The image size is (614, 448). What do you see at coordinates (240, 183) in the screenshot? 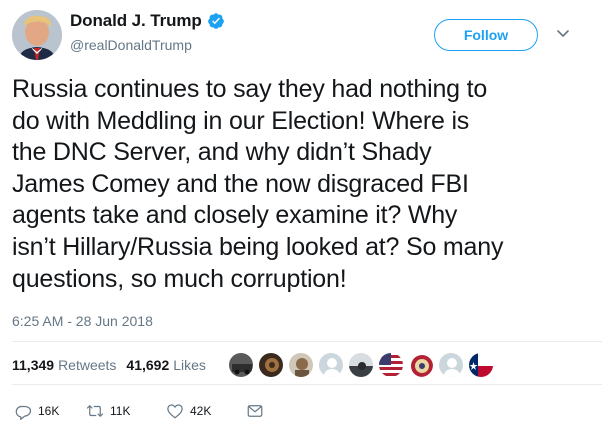
I see `tweet-text-line: James Comey and the now disgraced FBI` at bounding box center [240, 183].